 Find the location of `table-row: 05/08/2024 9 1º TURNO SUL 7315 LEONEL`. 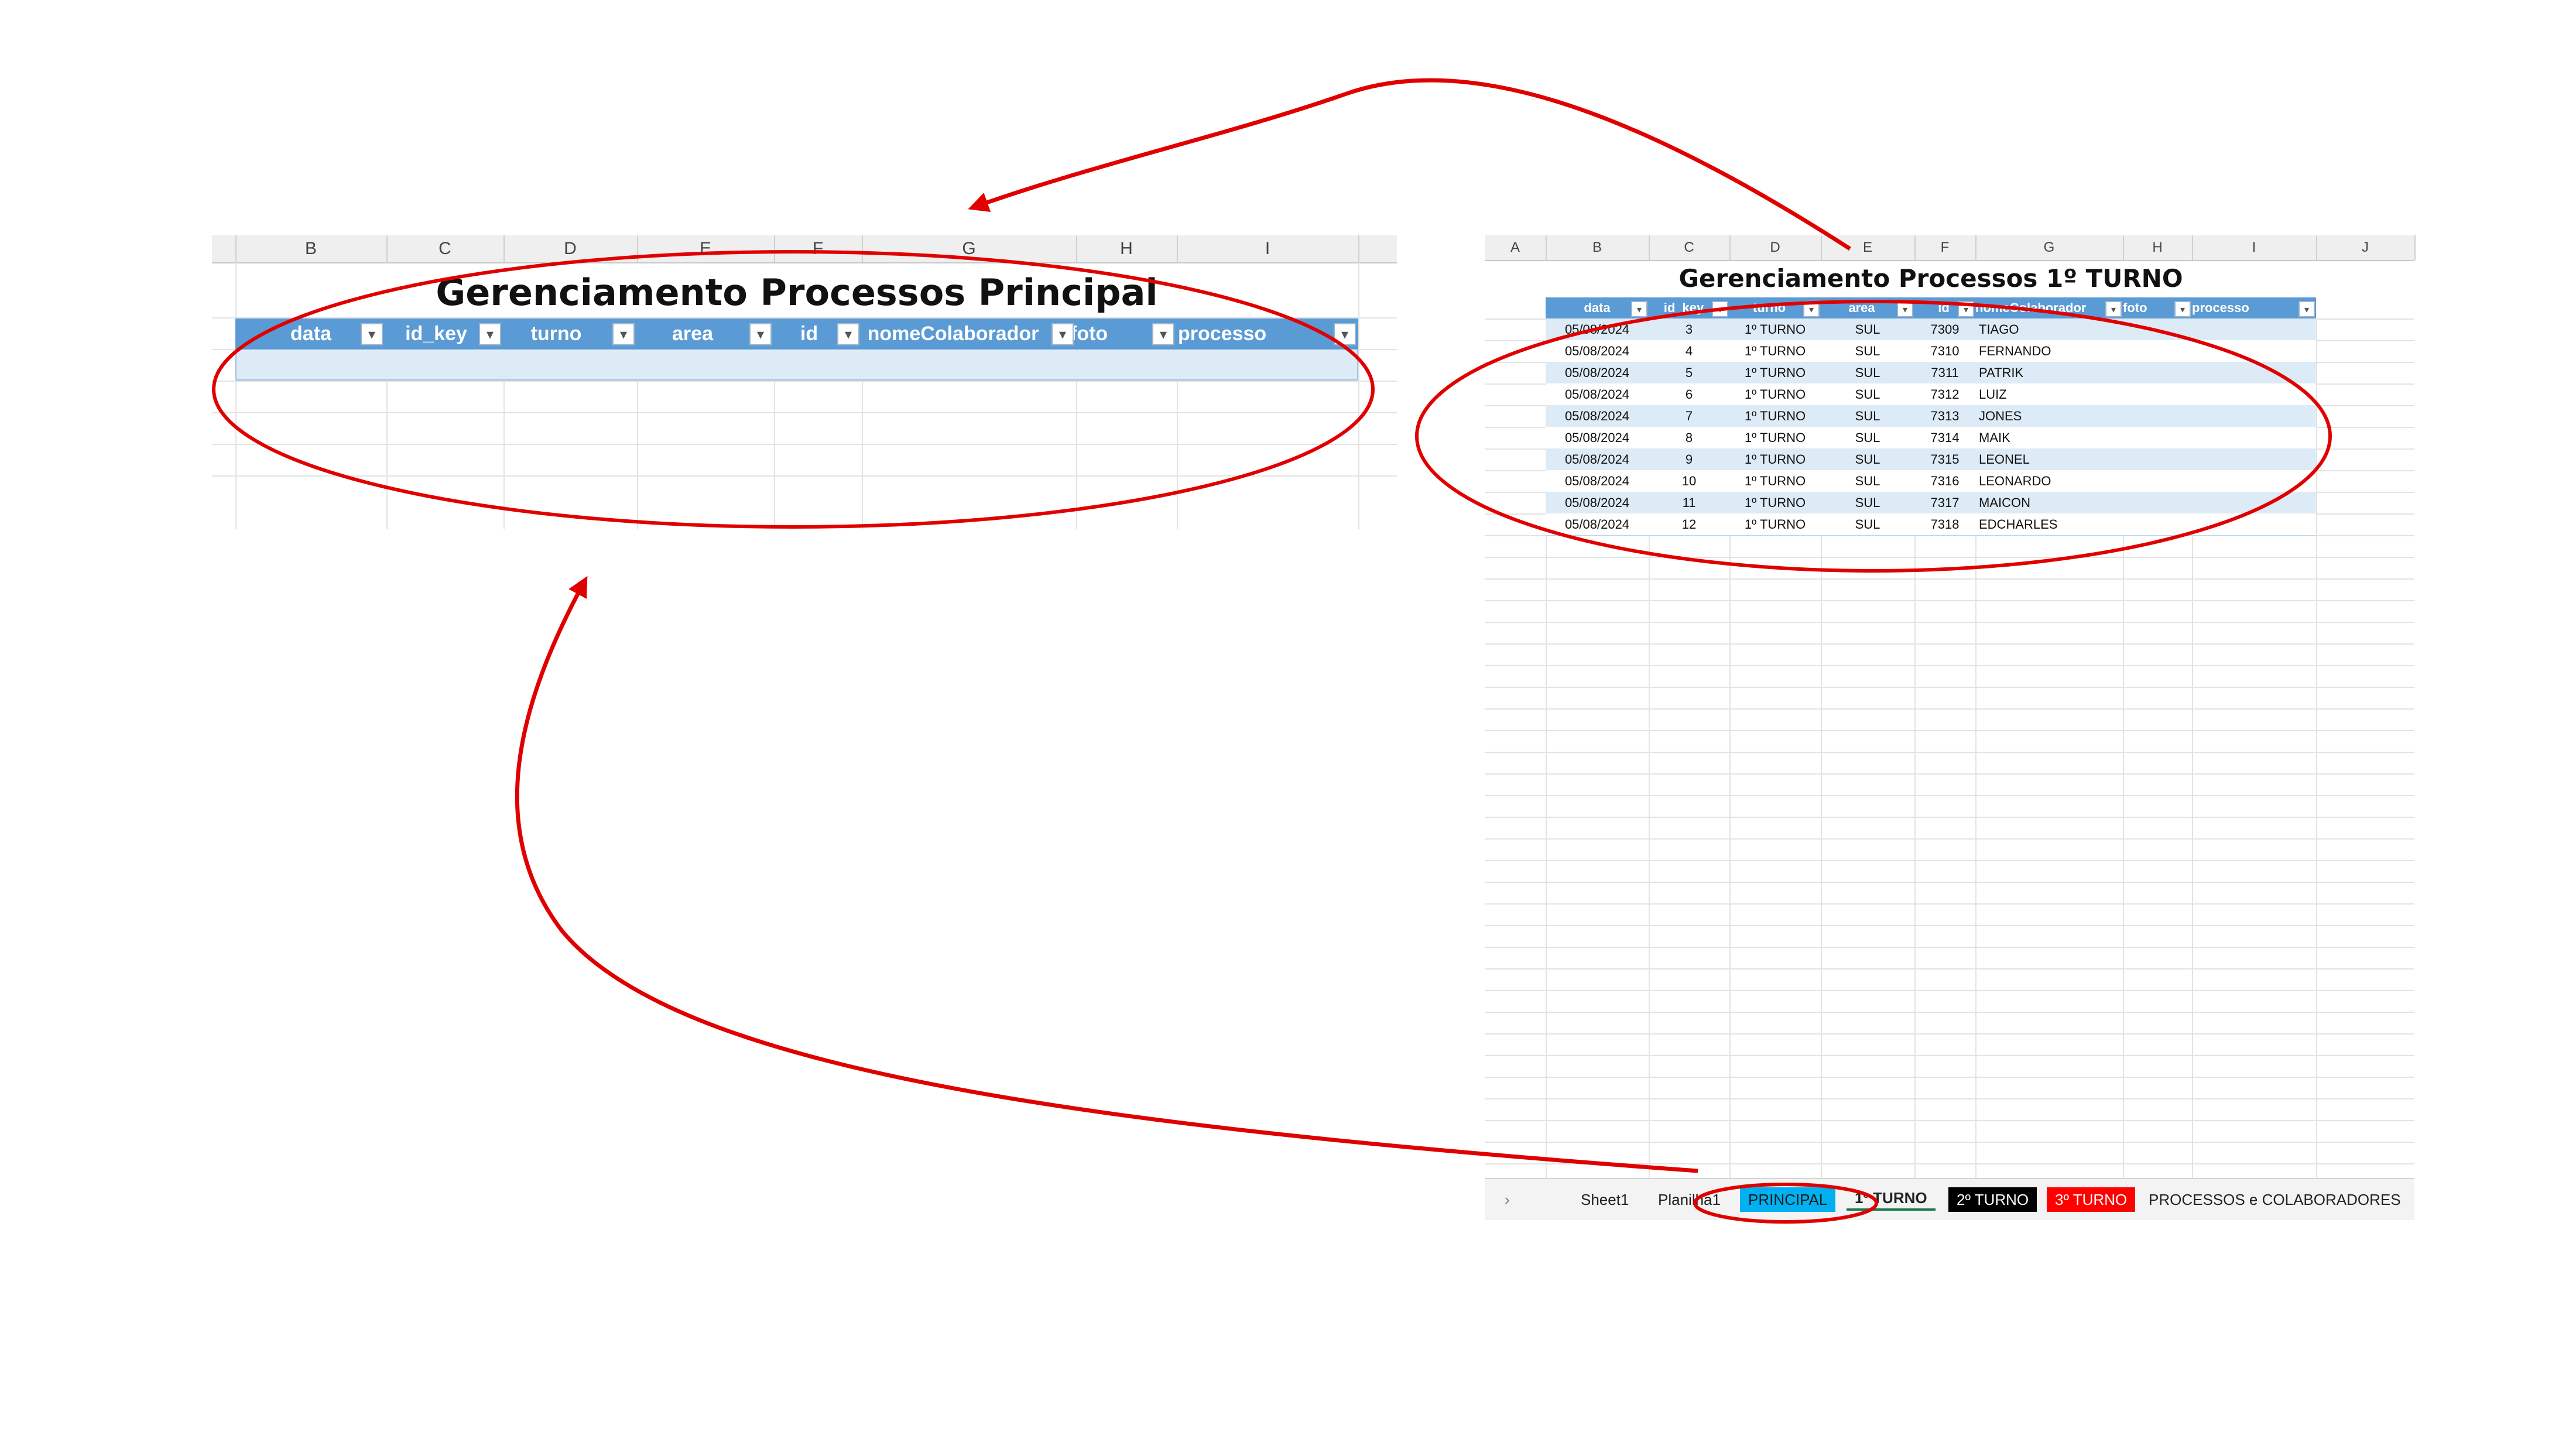

table-row: 05/08/2024 9 1º TURNO SUL 7315 LEONEL is located at coordinates (1931, 459).